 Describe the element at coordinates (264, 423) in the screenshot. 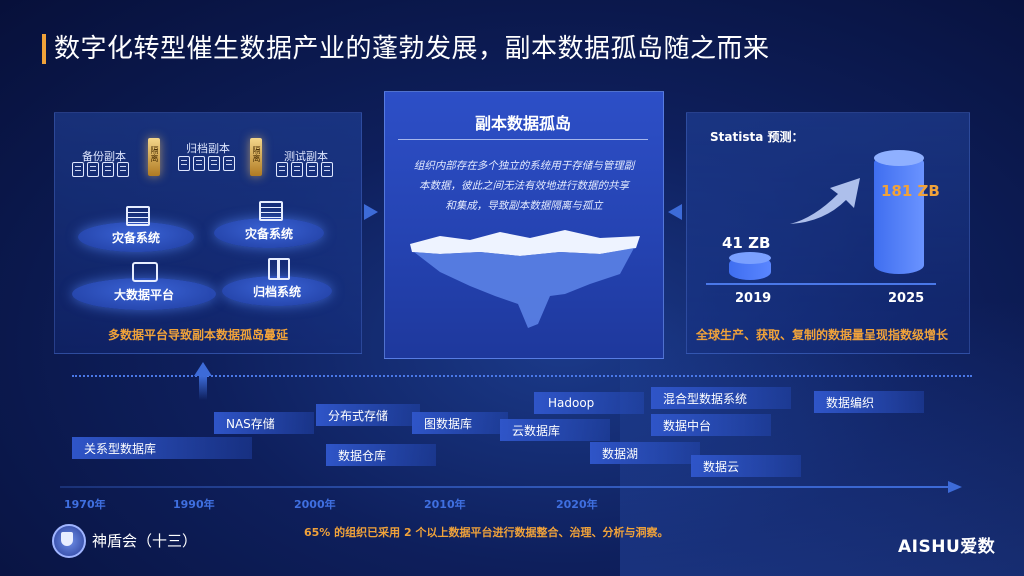

I see `timeline-item: NAS存储` at that location.